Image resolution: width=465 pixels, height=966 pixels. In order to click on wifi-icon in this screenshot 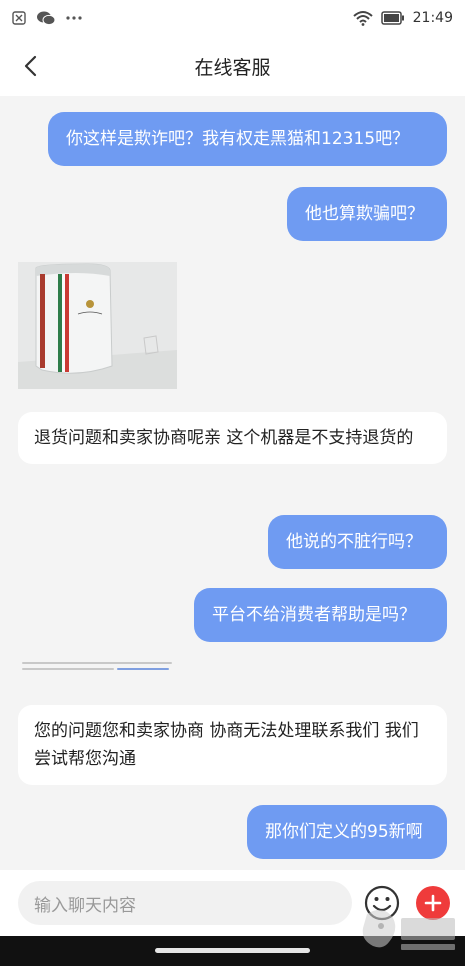, I will do `click(362, 18)`.